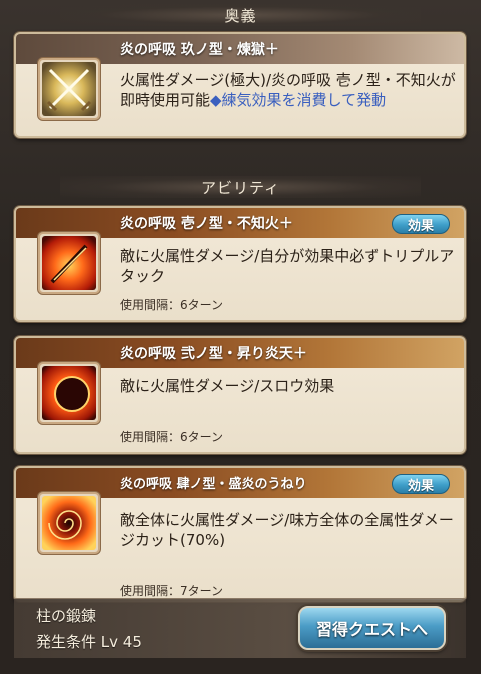  What do you see at coordinates (213, 354) in the screenshot?
I see `ability-2-title: 炎の呼吸 弐ノ型・昇り炎天＋` at bounding box center [213, 354].